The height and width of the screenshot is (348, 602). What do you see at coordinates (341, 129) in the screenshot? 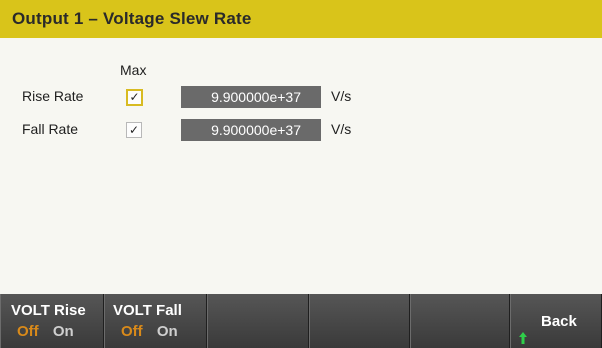
I see `fall-rate-unit: V/s` at bounding box center [341, 129].